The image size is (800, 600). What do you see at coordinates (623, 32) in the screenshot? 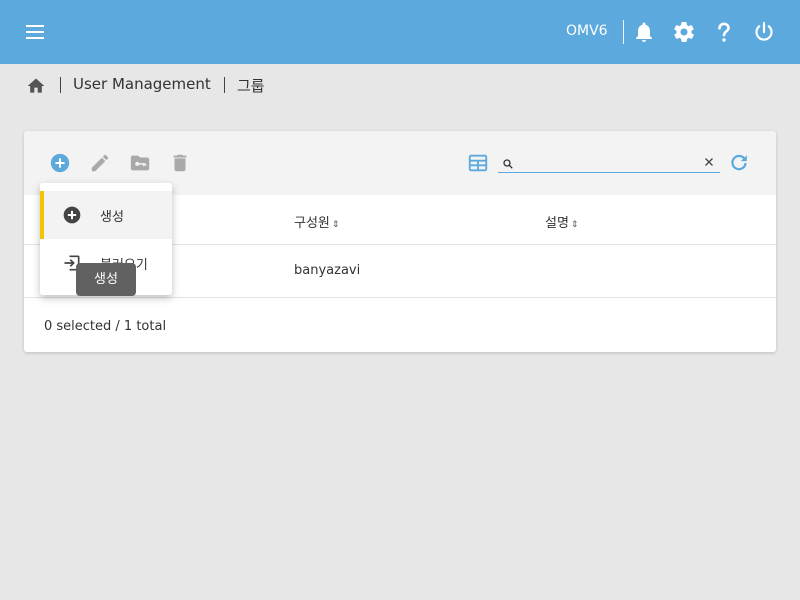
I see `topbar-divider` at bounding box center [623, 32].